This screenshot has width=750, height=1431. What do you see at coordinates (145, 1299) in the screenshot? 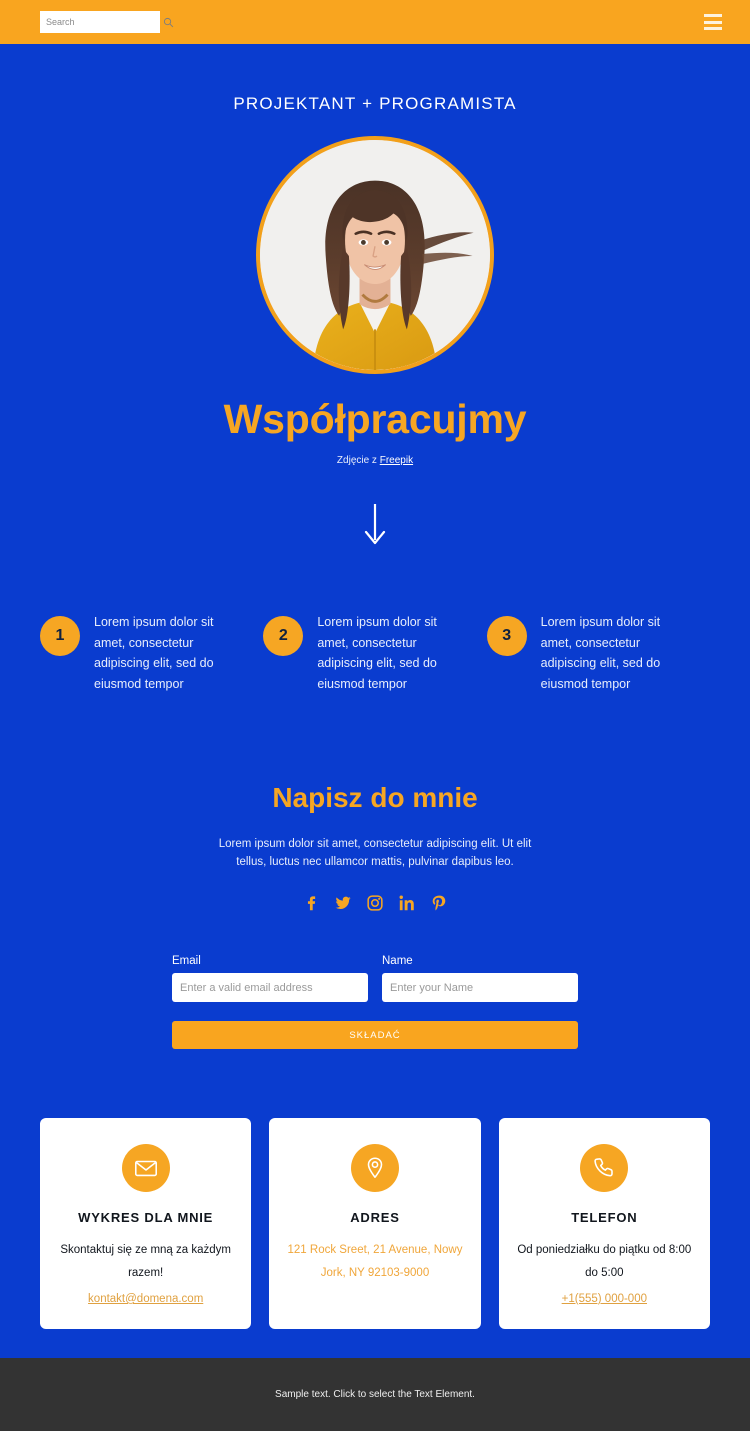
I see `card-email-link: kontakt@domena.com` at bounding box center [145, 1299].